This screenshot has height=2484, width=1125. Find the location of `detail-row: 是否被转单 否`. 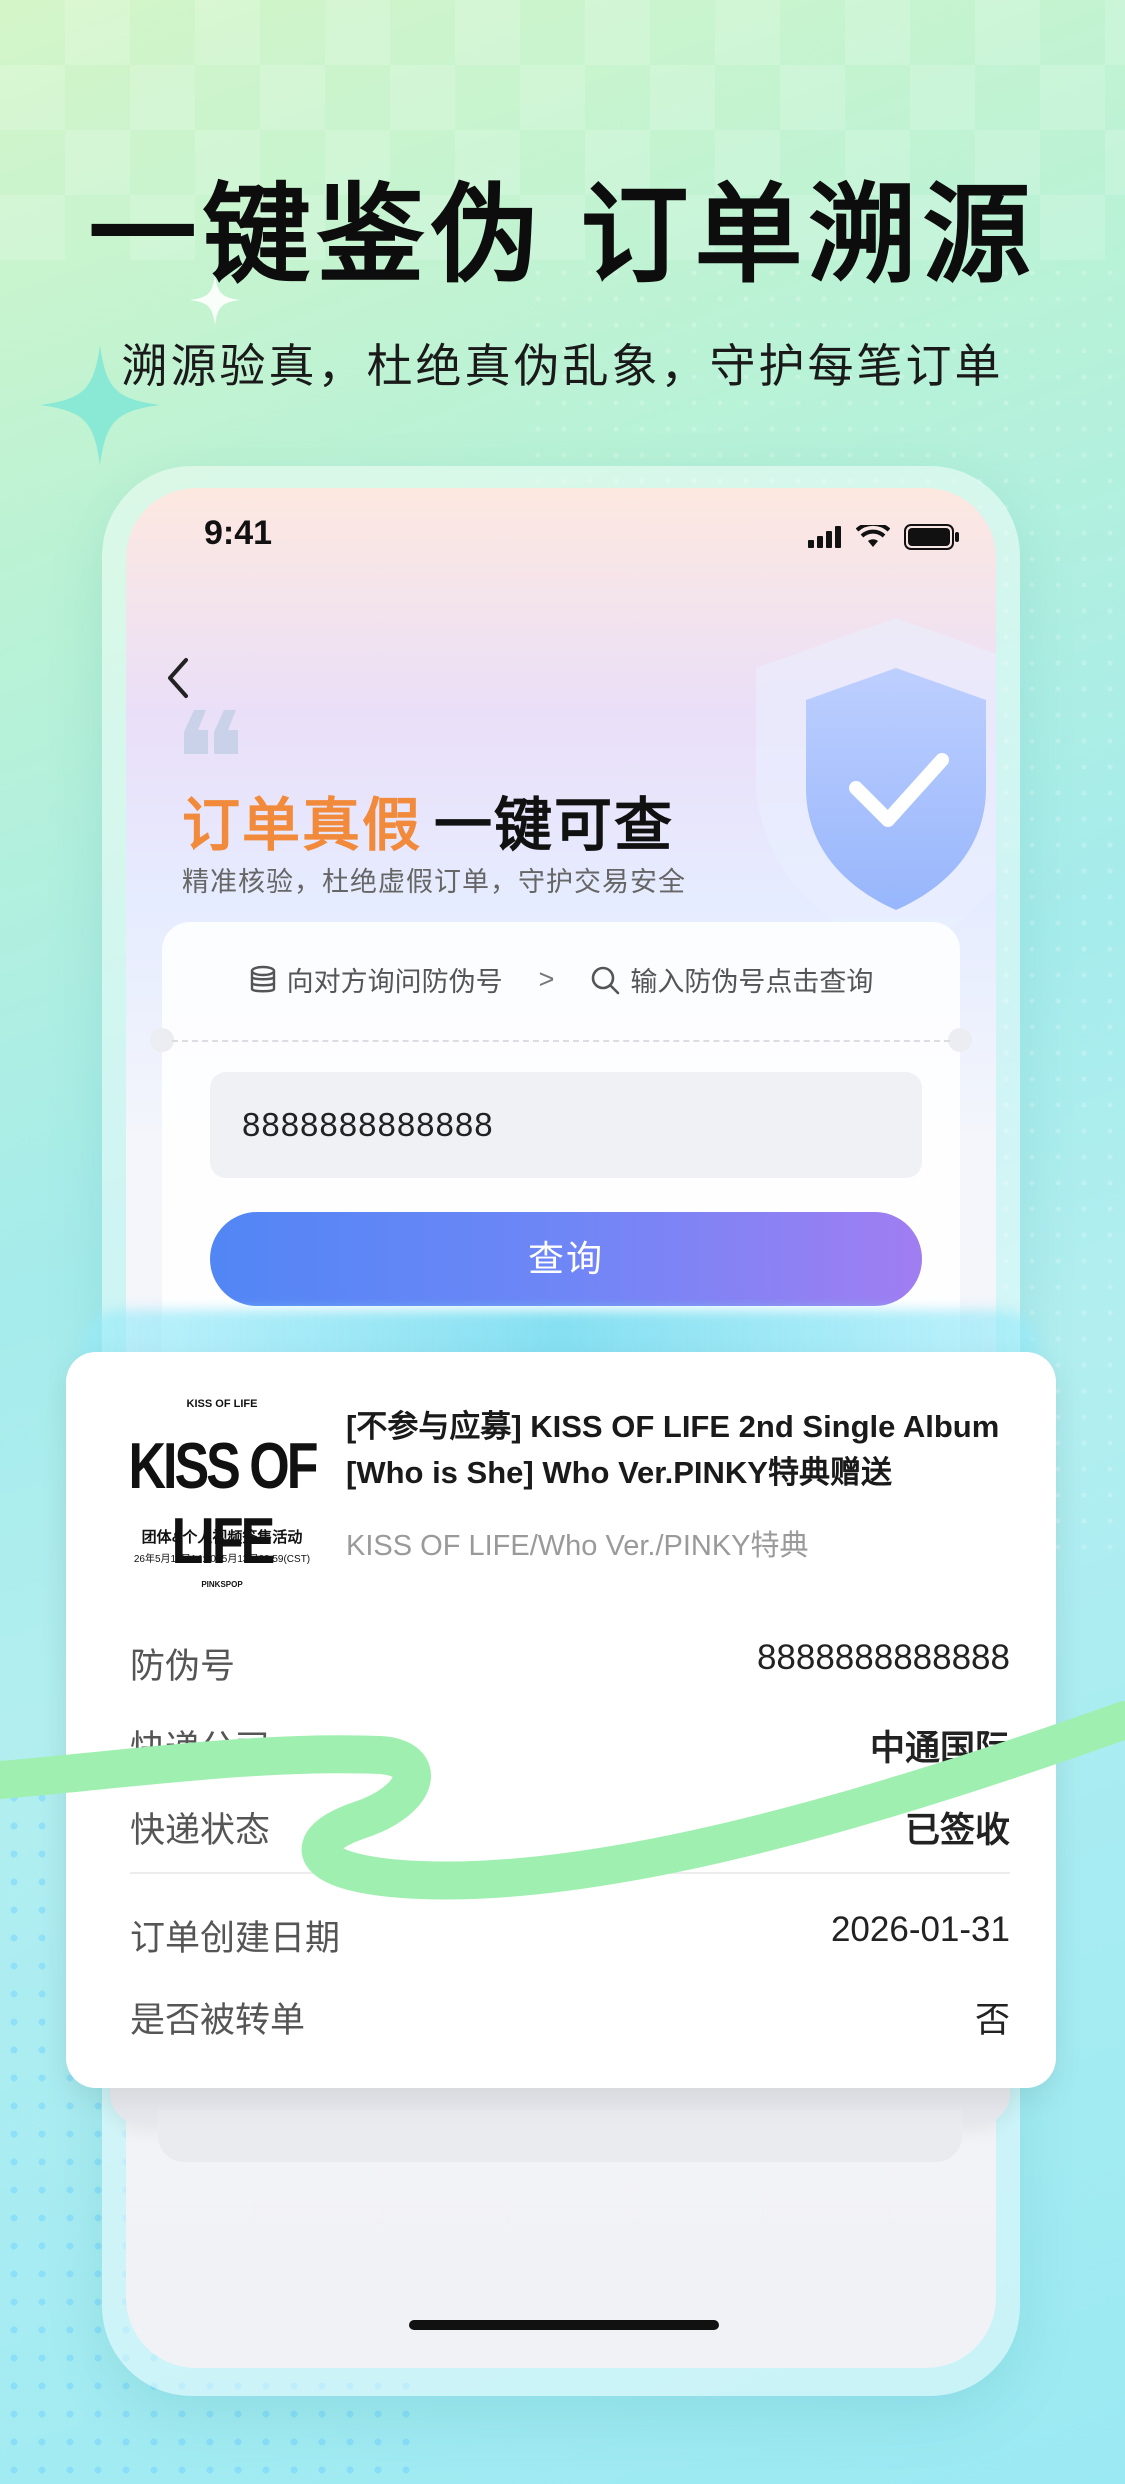

detail-row: 是否被转单 否 is located at coordinates (570, 2017).